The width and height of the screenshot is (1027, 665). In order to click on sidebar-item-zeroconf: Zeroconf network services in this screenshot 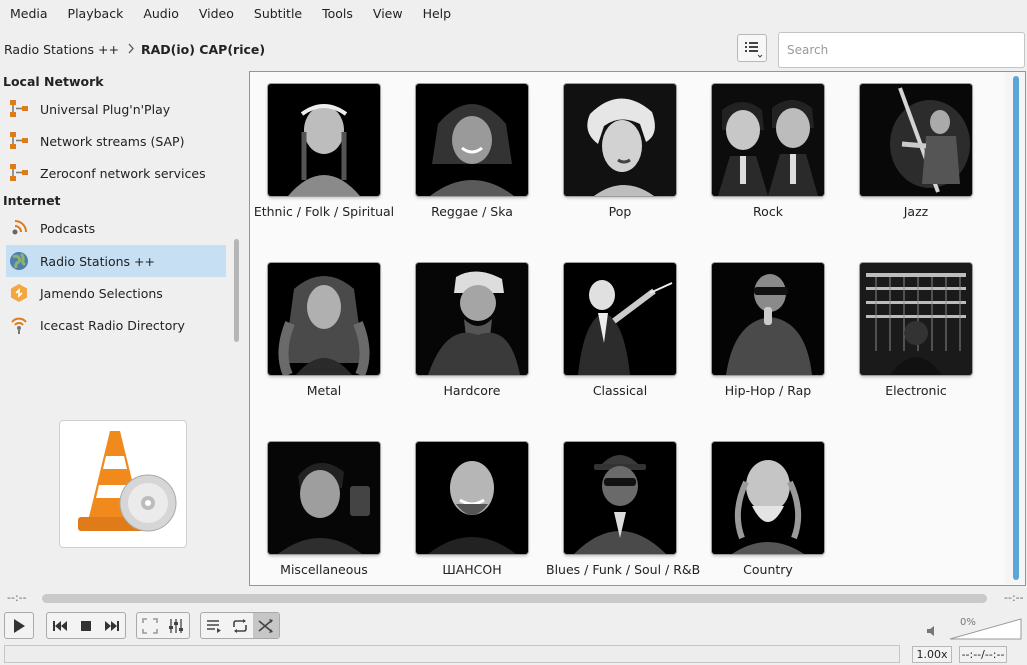, I will do `click(116, 173)`.